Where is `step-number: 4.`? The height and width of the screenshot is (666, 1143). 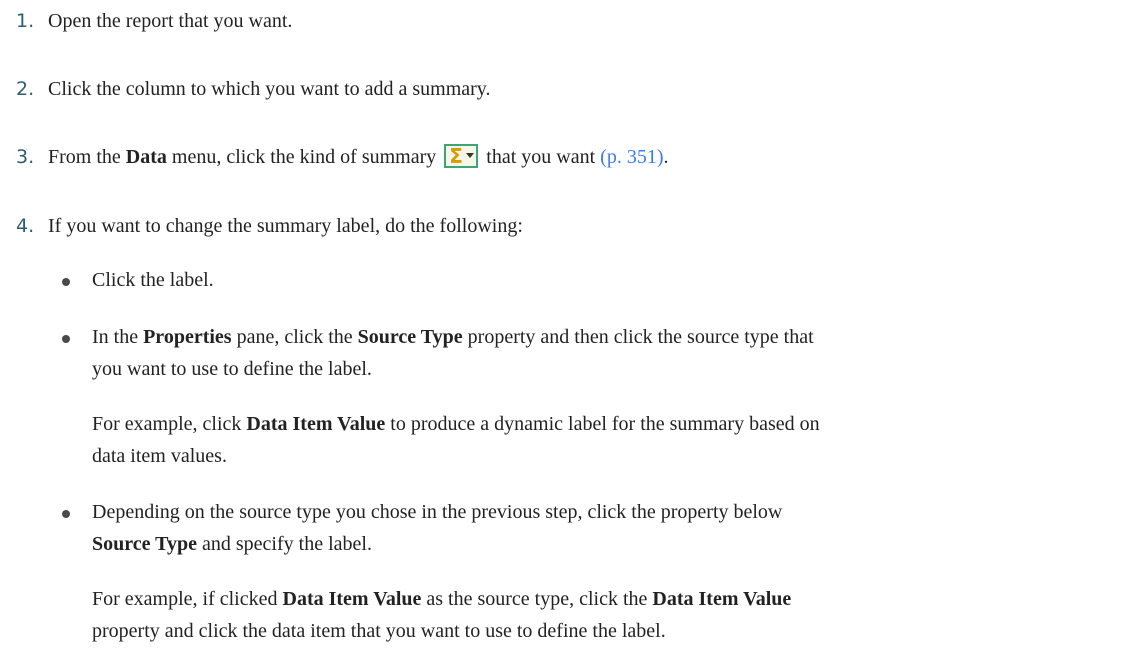 step-number: 4. is located at coordinates (25, 226).